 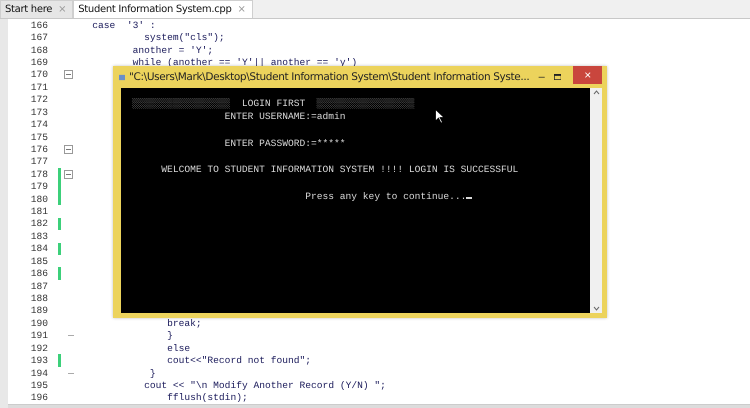 What do you see at coordinates (39, 112) in the screenshot?
I see `line-number: 173` at bounding box center [39, 112].